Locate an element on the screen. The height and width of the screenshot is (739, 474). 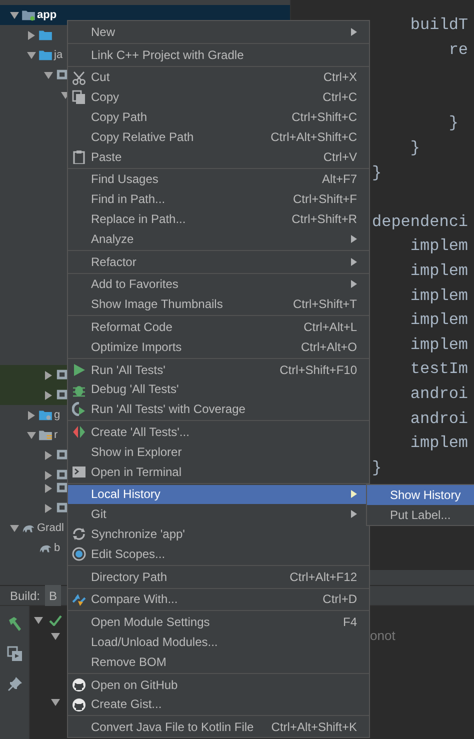
shortcut-text: F4 is located at coordinates (349, 623).